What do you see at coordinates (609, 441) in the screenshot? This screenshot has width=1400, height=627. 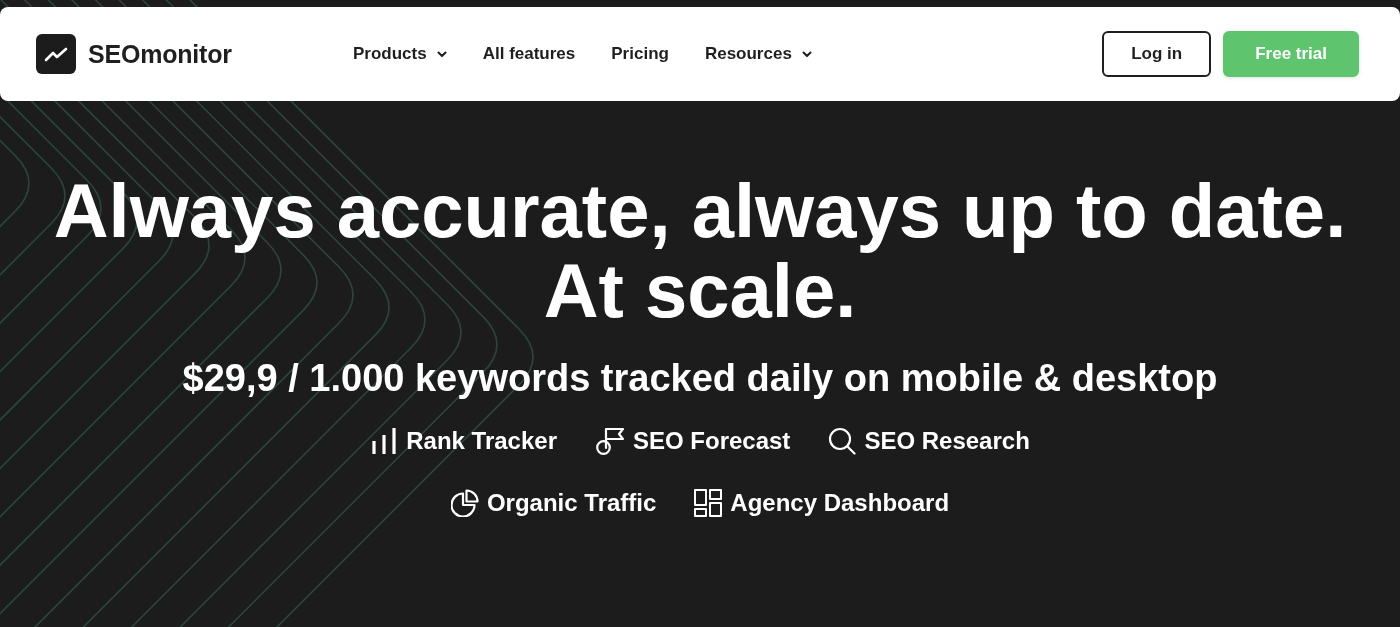 I see `flag-icon` at bounding box center [609, 441].